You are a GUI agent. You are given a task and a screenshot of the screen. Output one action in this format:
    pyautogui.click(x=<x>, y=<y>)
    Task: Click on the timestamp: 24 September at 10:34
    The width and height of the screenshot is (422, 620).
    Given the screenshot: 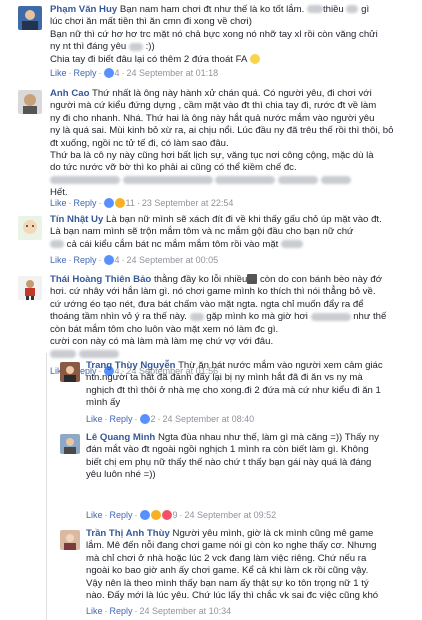 What is the action you would take?
    pyautogui.click(x=186, y=611)
    